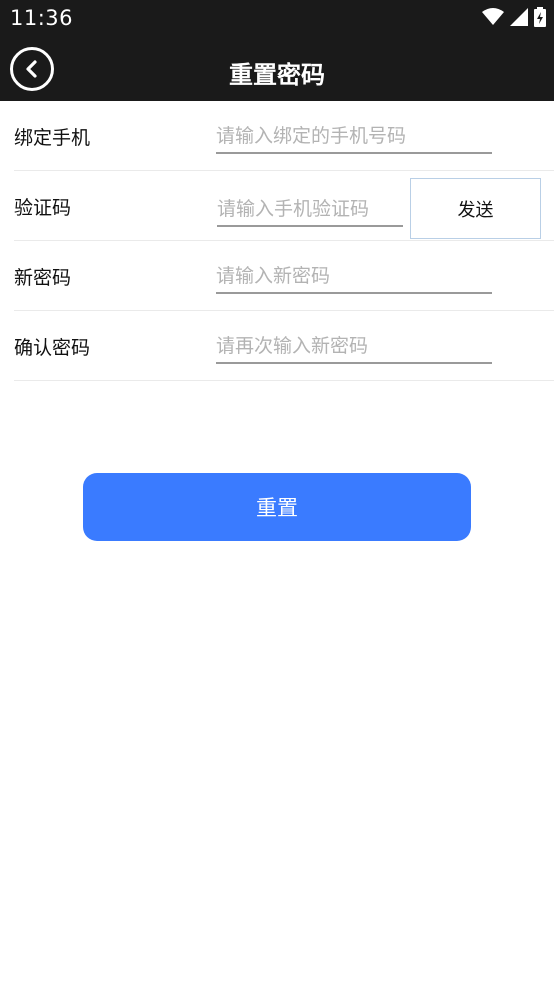 The image size is (554, 984). I want to click on phone-input, so click(354, 137).